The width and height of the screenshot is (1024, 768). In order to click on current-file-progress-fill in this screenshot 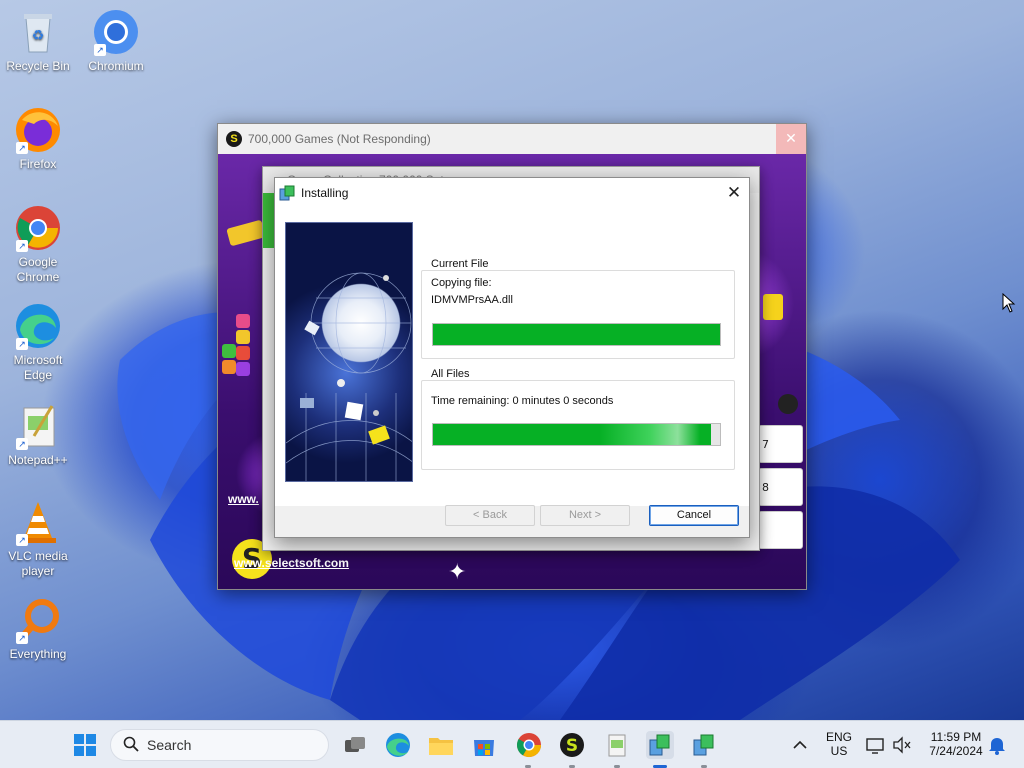, I will do `click(576, 334)`.